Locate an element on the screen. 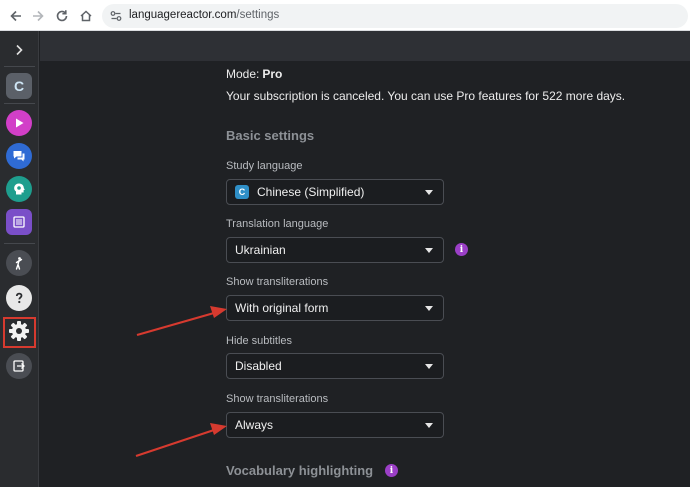 This screenshot has width=690, height=487. play-icon is located at coordinates (19, 123).